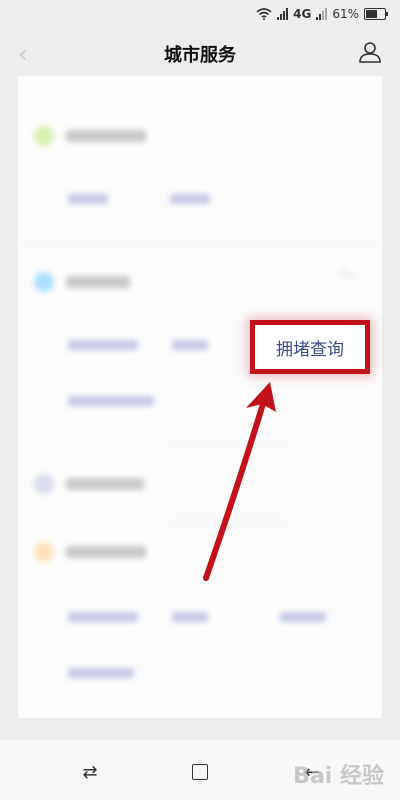 Image resolution: width=400 pixels, height=800 pixels. Describe the element at coordinates (200, 55) in the screenshot. I see `page-title: 城市服务` at that location.